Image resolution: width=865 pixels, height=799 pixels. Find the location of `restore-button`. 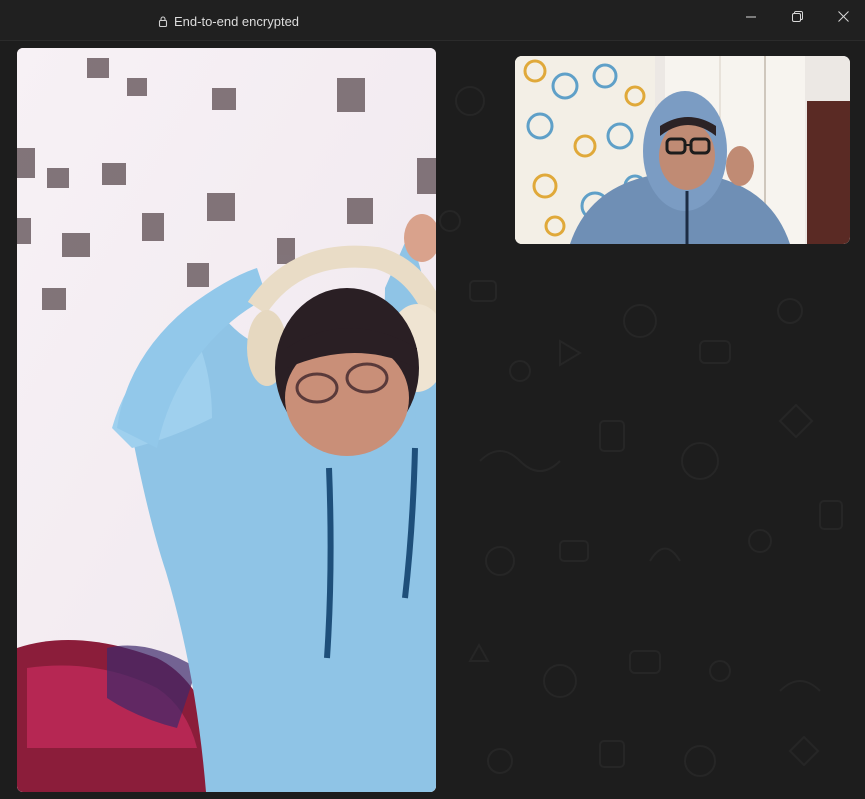

restore-button is located at coordinates (797, 16).